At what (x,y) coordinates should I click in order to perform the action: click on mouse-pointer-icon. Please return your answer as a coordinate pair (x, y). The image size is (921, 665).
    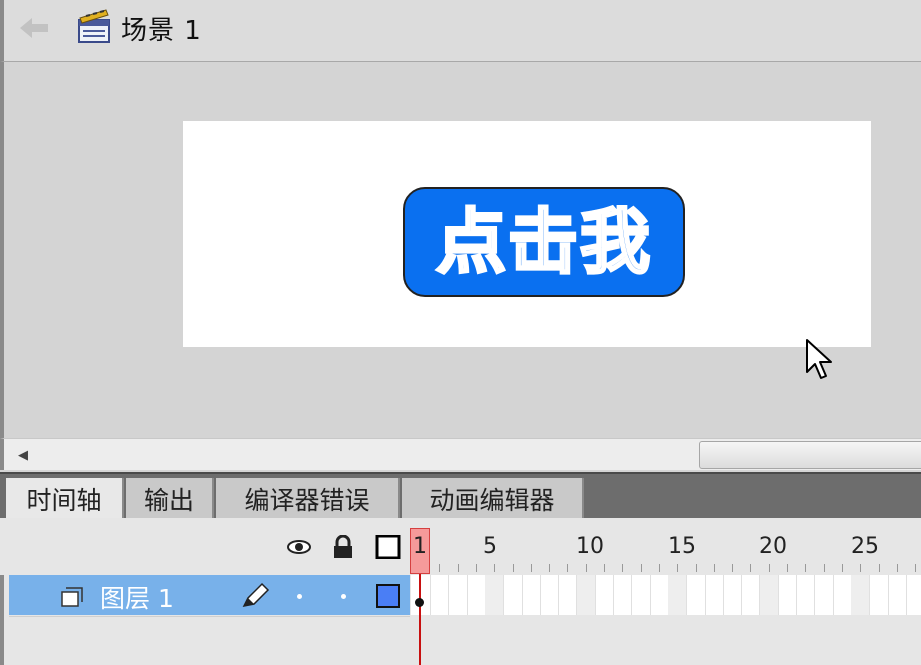
    Looking at the image, I should click on (819, 359).